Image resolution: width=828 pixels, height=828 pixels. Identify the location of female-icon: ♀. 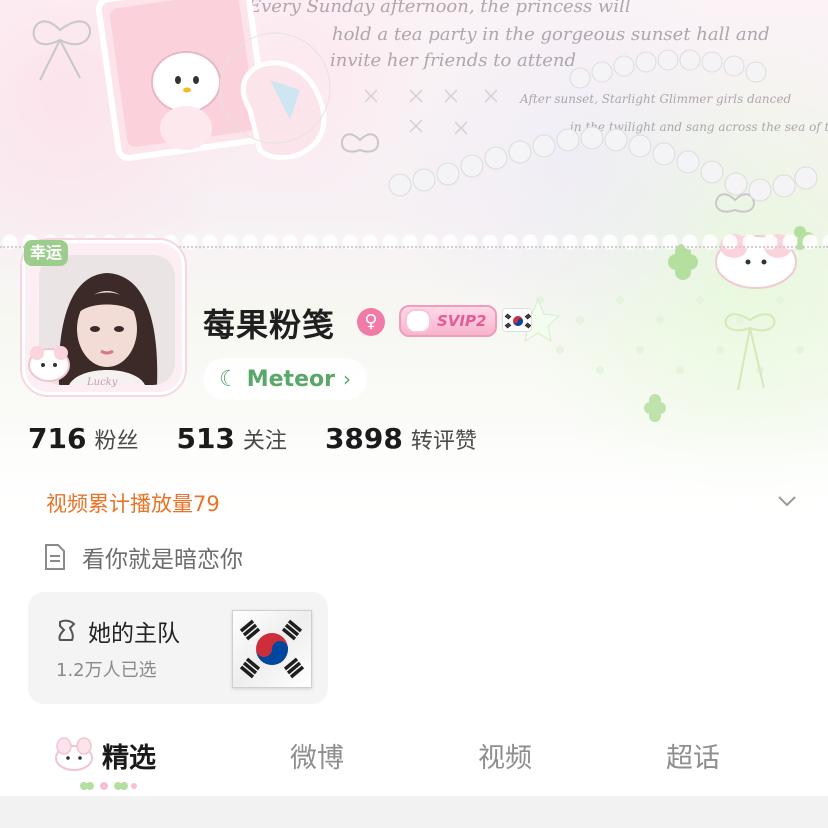
(371, 322).